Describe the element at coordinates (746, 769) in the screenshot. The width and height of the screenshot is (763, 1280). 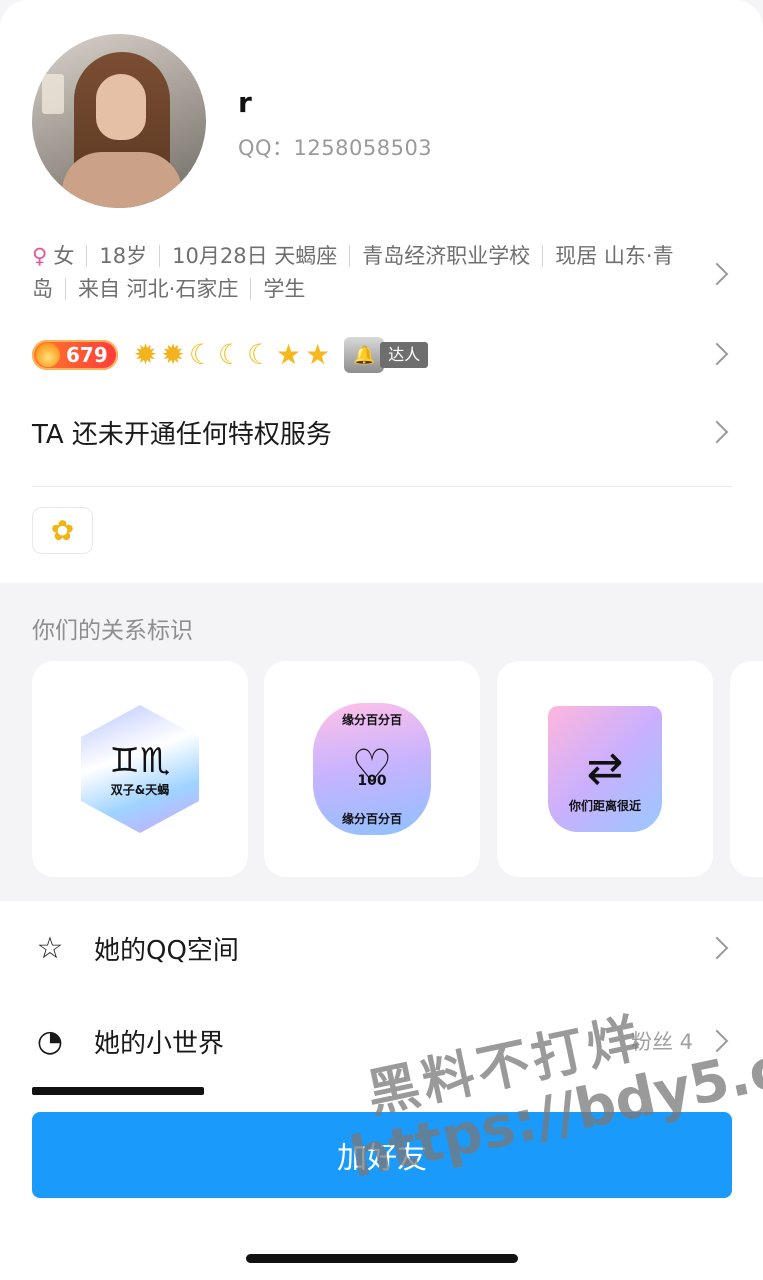
I see `relationship-card-partial` at that location.